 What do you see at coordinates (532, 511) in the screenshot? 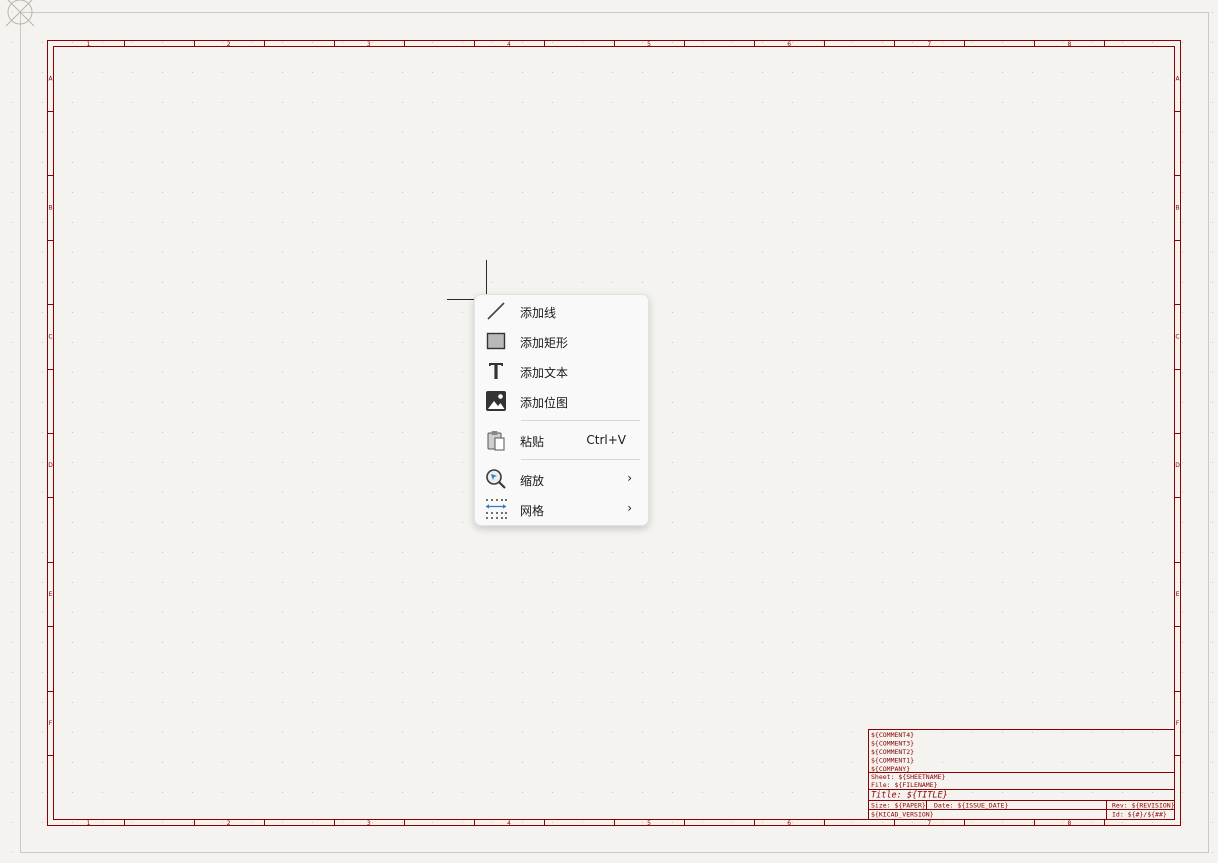
I see `menu-item-label: 网格` at bounding box center [532, 511].